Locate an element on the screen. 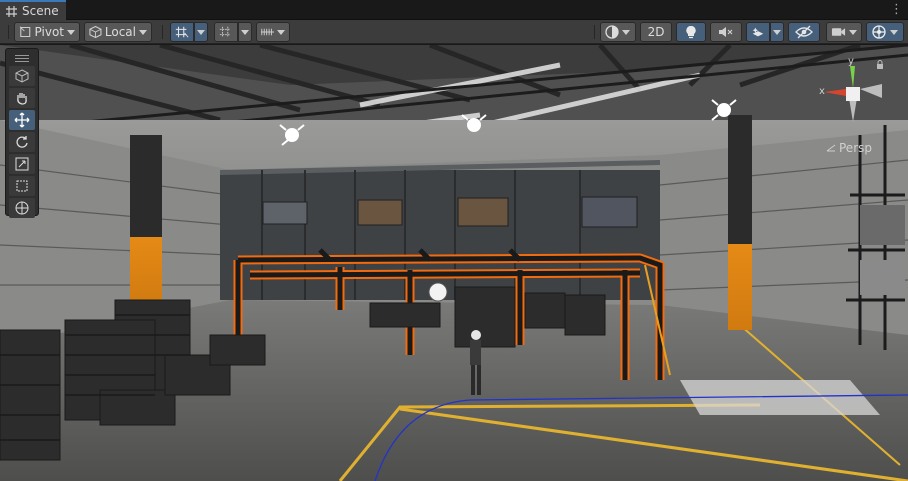 The height and width of the screenshot is (481, 908). effects-icon is located at coordinates (758, 32).